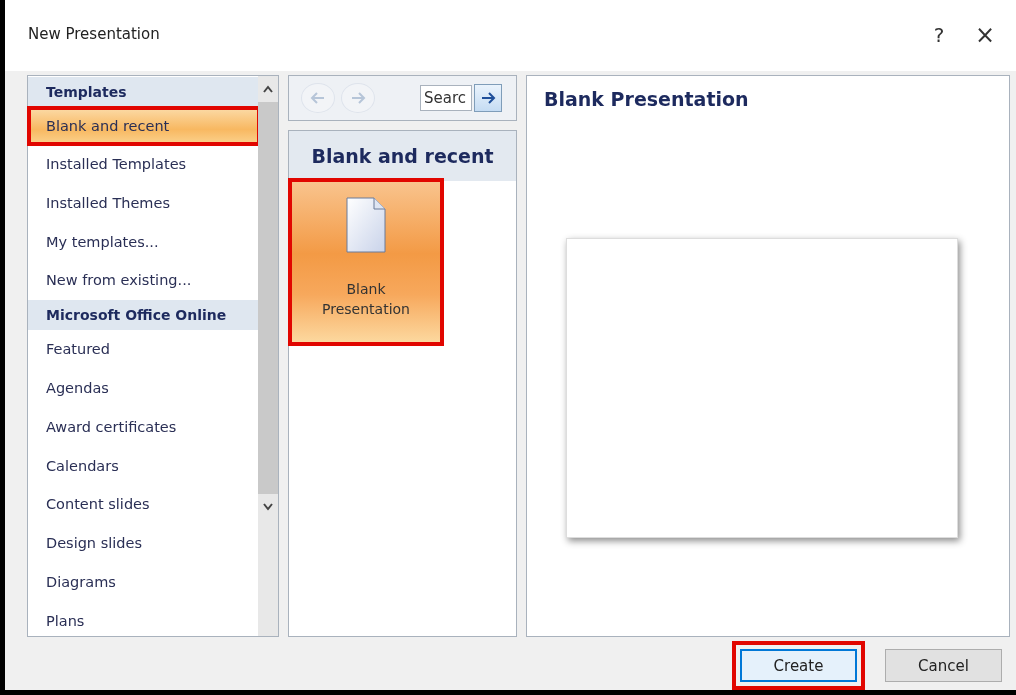 This screenshot has width=1016, height=695. Describe the element at coordinates (268, 298) in the screenshot. I see `scroll-thumb` at that location.